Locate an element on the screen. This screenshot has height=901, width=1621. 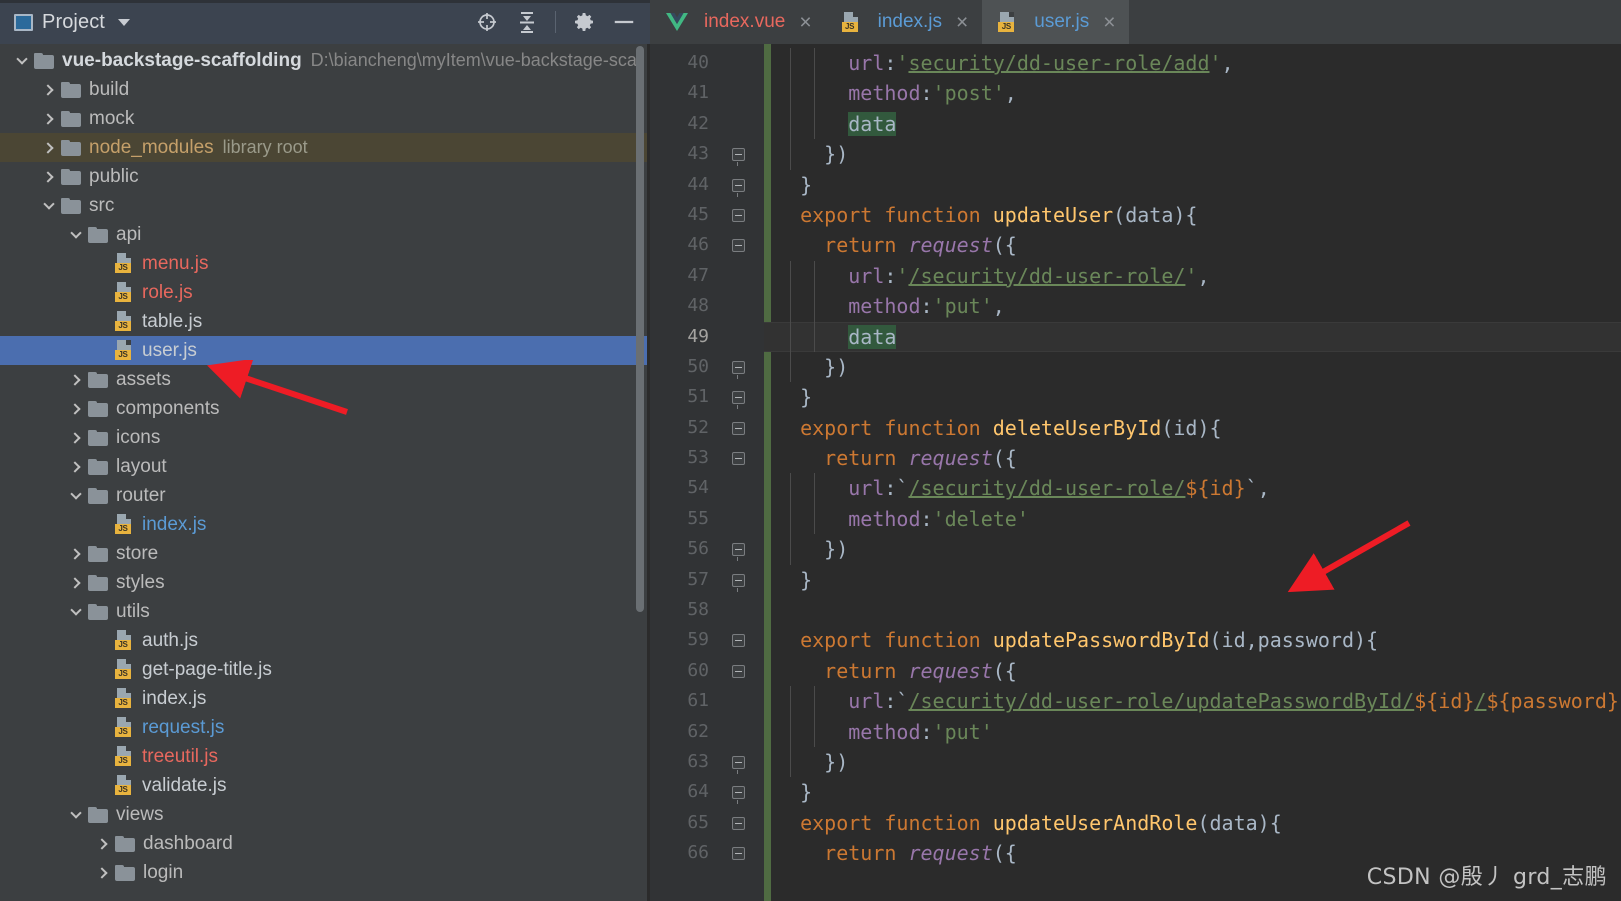
code-line: export function updateUser(data){ is located at coordinates (1192, 215).